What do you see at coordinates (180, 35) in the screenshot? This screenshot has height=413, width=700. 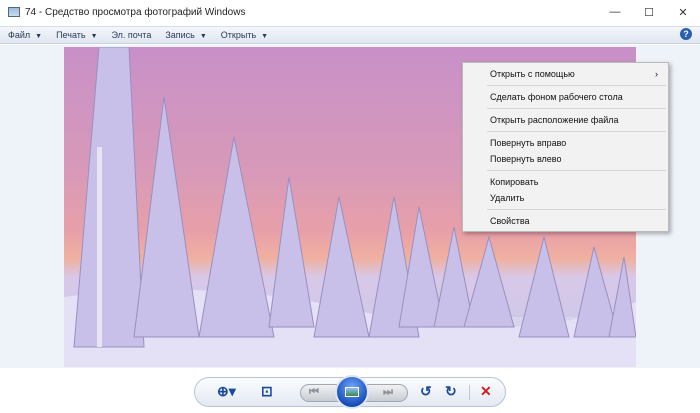 I see `menu-label: Запись` at bounding box center [180, 35].